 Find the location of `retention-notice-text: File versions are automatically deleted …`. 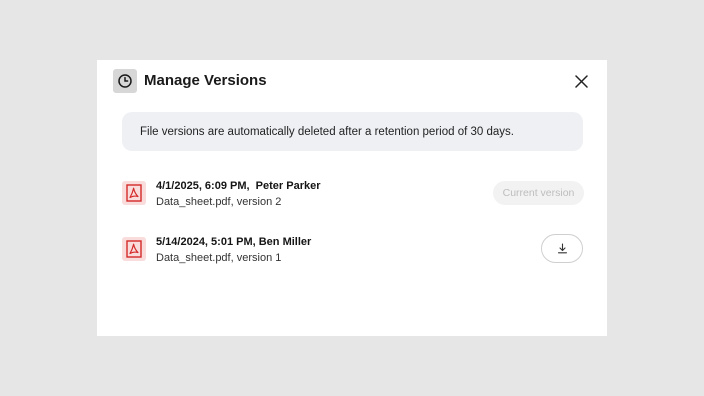

retention-notice-text: File versions are automatically deleted … is located at coordinates (327, 131).